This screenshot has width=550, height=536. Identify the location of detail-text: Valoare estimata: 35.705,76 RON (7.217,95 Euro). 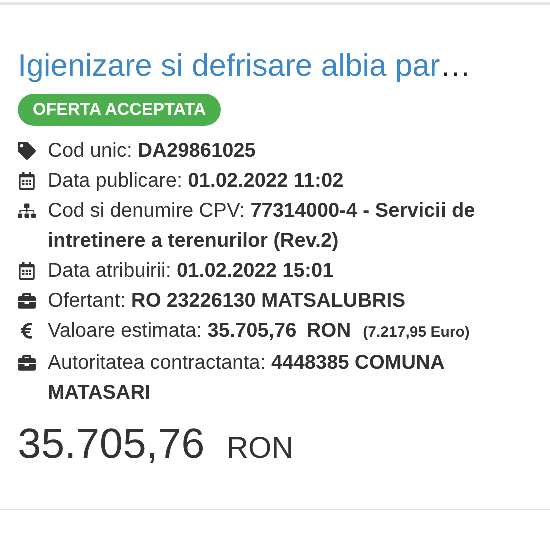
(259, 331).